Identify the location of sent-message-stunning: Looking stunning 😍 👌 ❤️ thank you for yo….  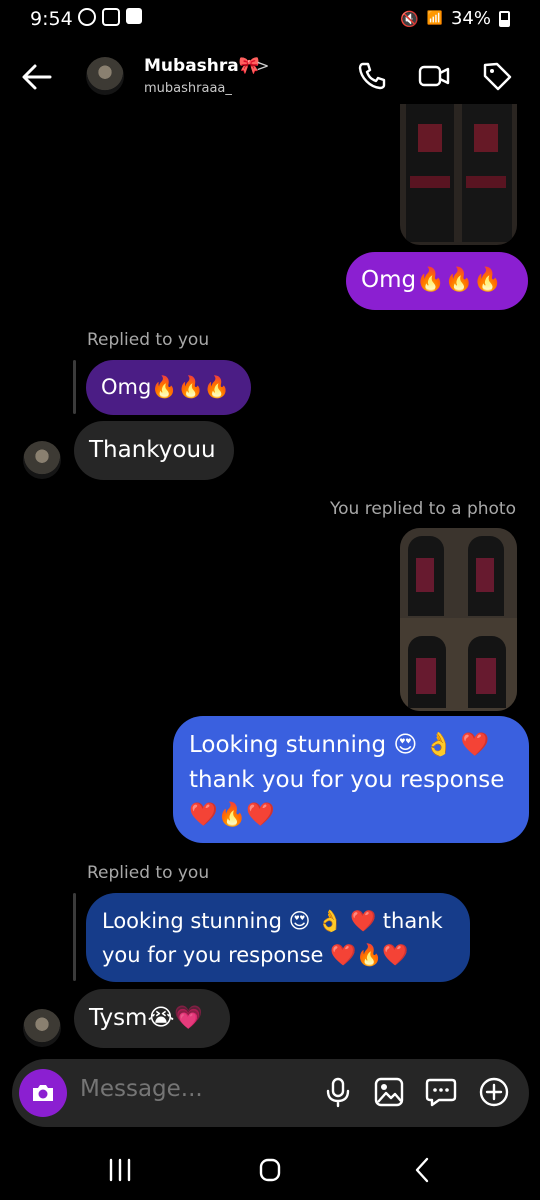
(351, 779).